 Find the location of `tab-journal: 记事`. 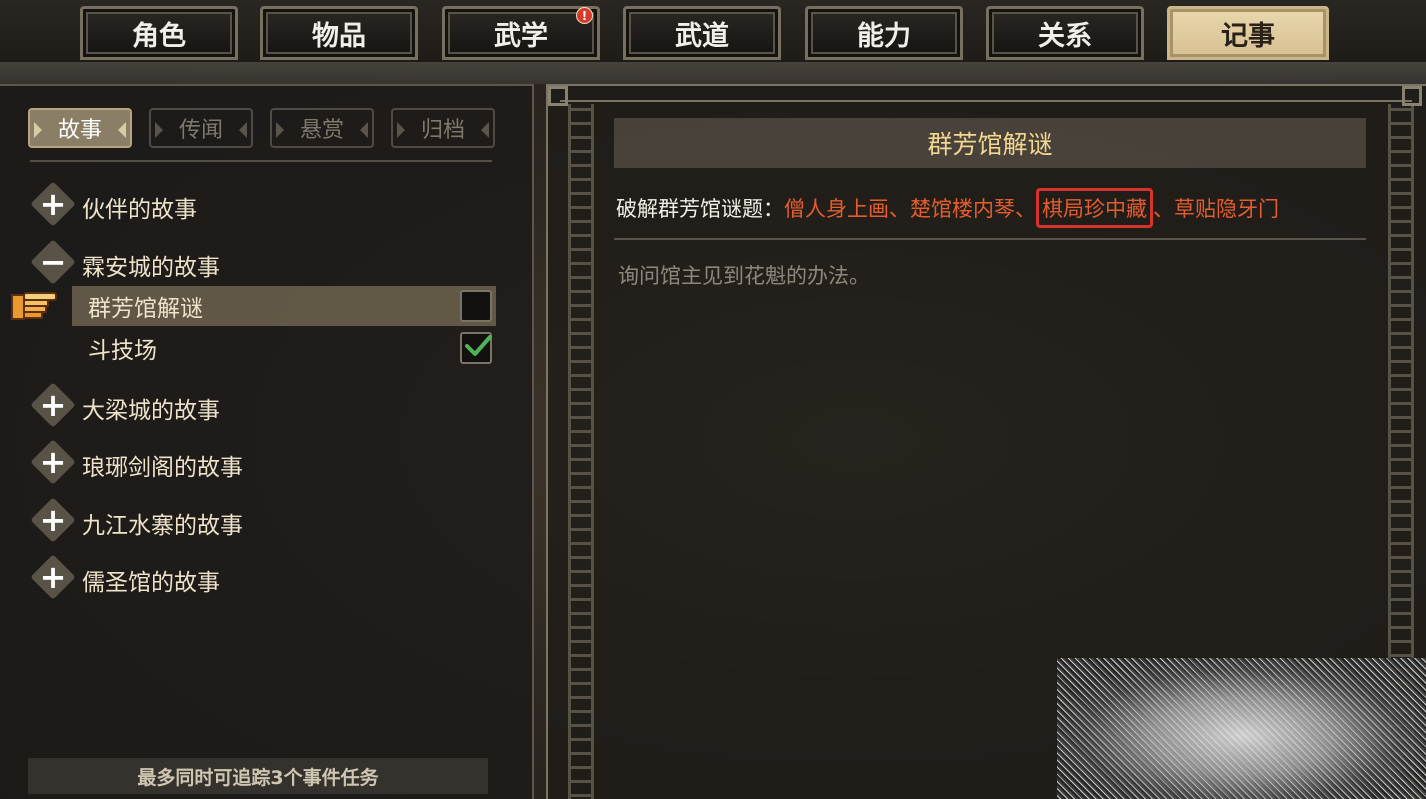

tab-journal: 记事 is located at coordinates (1248, 33).